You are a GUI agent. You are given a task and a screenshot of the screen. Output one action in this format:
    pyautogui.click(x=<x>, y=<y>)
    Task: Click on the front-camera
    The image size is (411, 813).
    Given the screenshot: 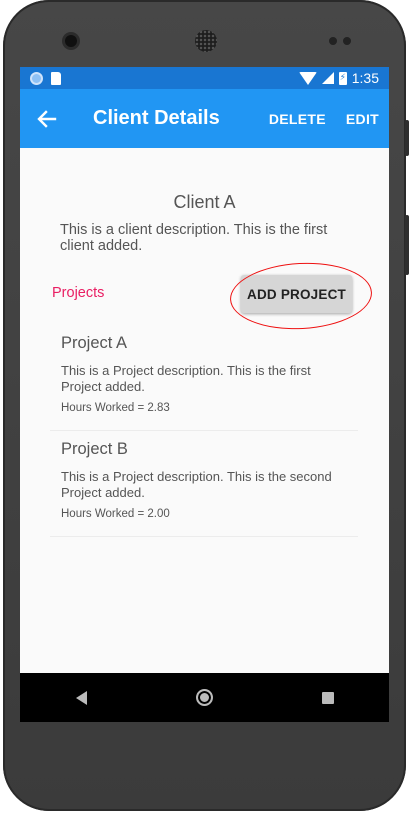 What is the action you would take?
    pyautogui.click(x=71, y=41)
    